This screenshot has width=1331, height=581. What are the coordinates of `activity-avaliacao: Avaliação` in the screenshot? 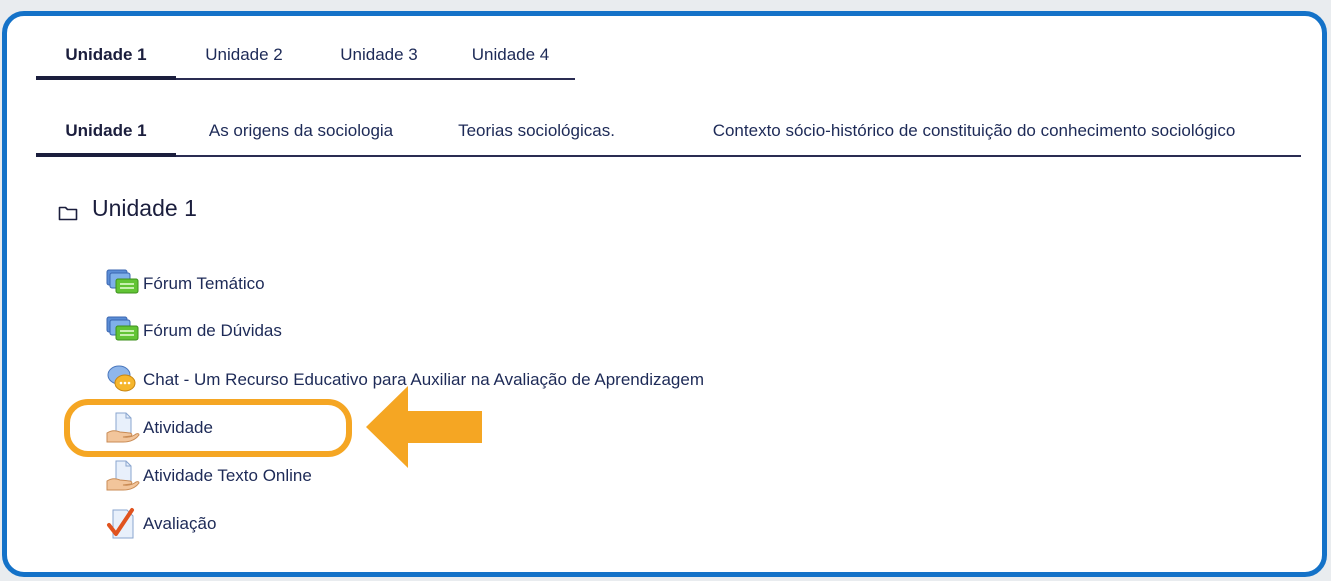 It's located at (160, 524).